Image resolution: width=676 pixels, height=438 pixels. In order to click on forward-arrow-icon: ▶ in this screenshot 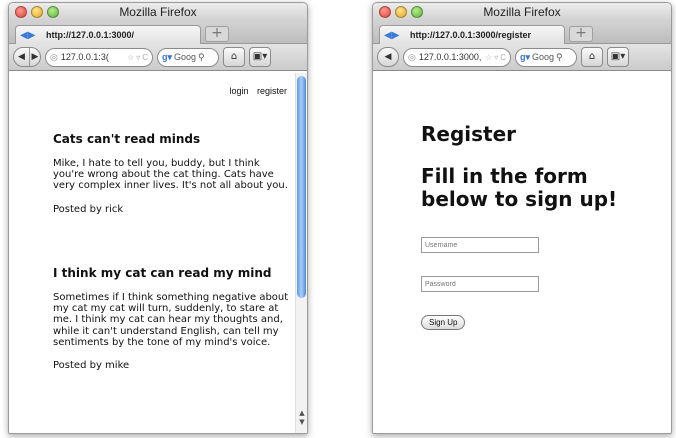, I will do `click(34, 57)`.